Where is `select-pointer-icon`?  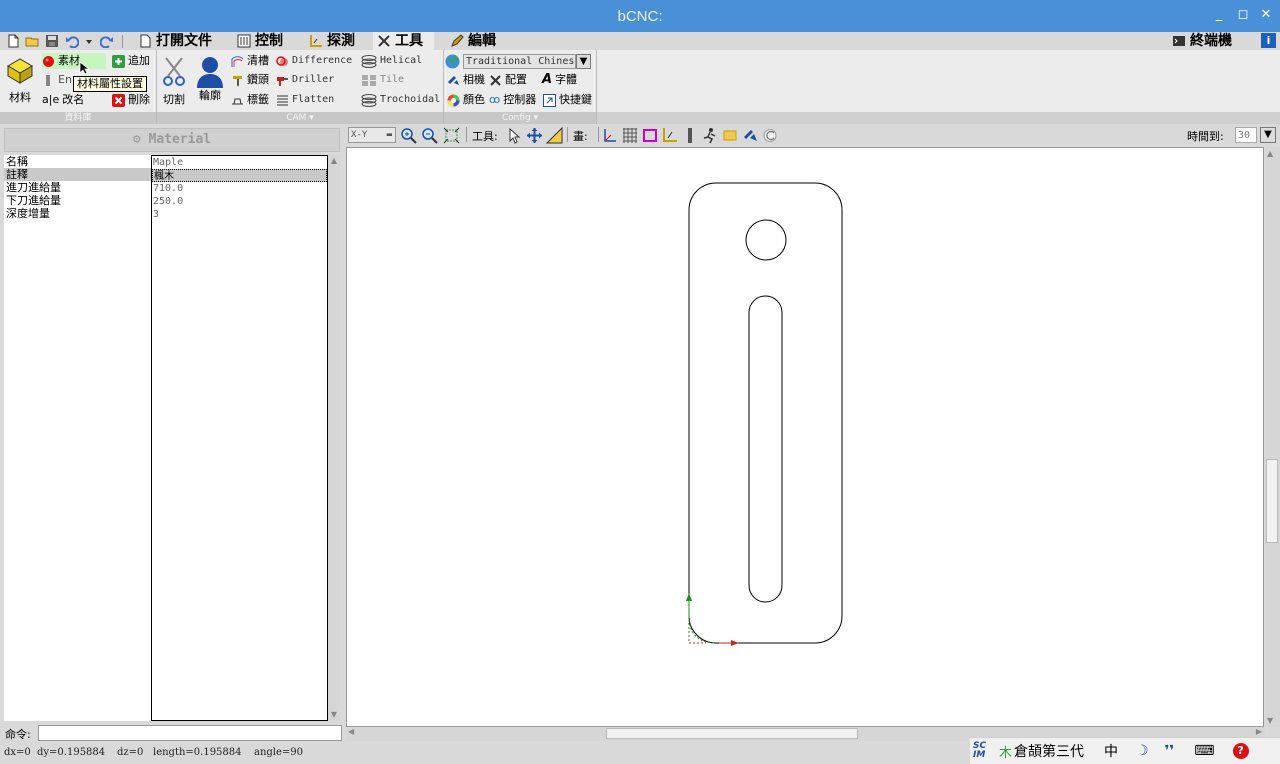 select-pointer-icon is located at coordinates (514, 135).